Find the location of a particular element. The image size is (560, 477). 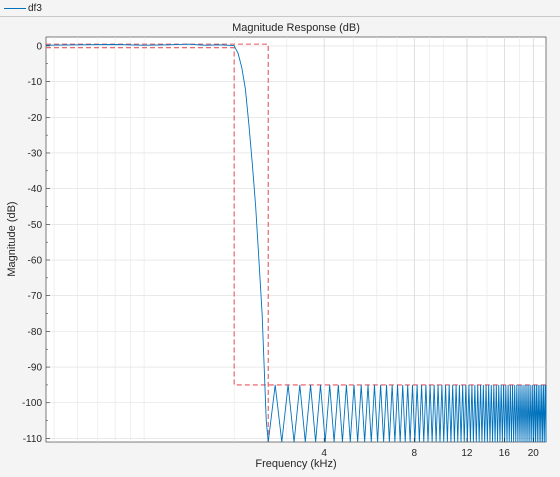

y-tick-label: -100 is located at coordinates (32, 403).